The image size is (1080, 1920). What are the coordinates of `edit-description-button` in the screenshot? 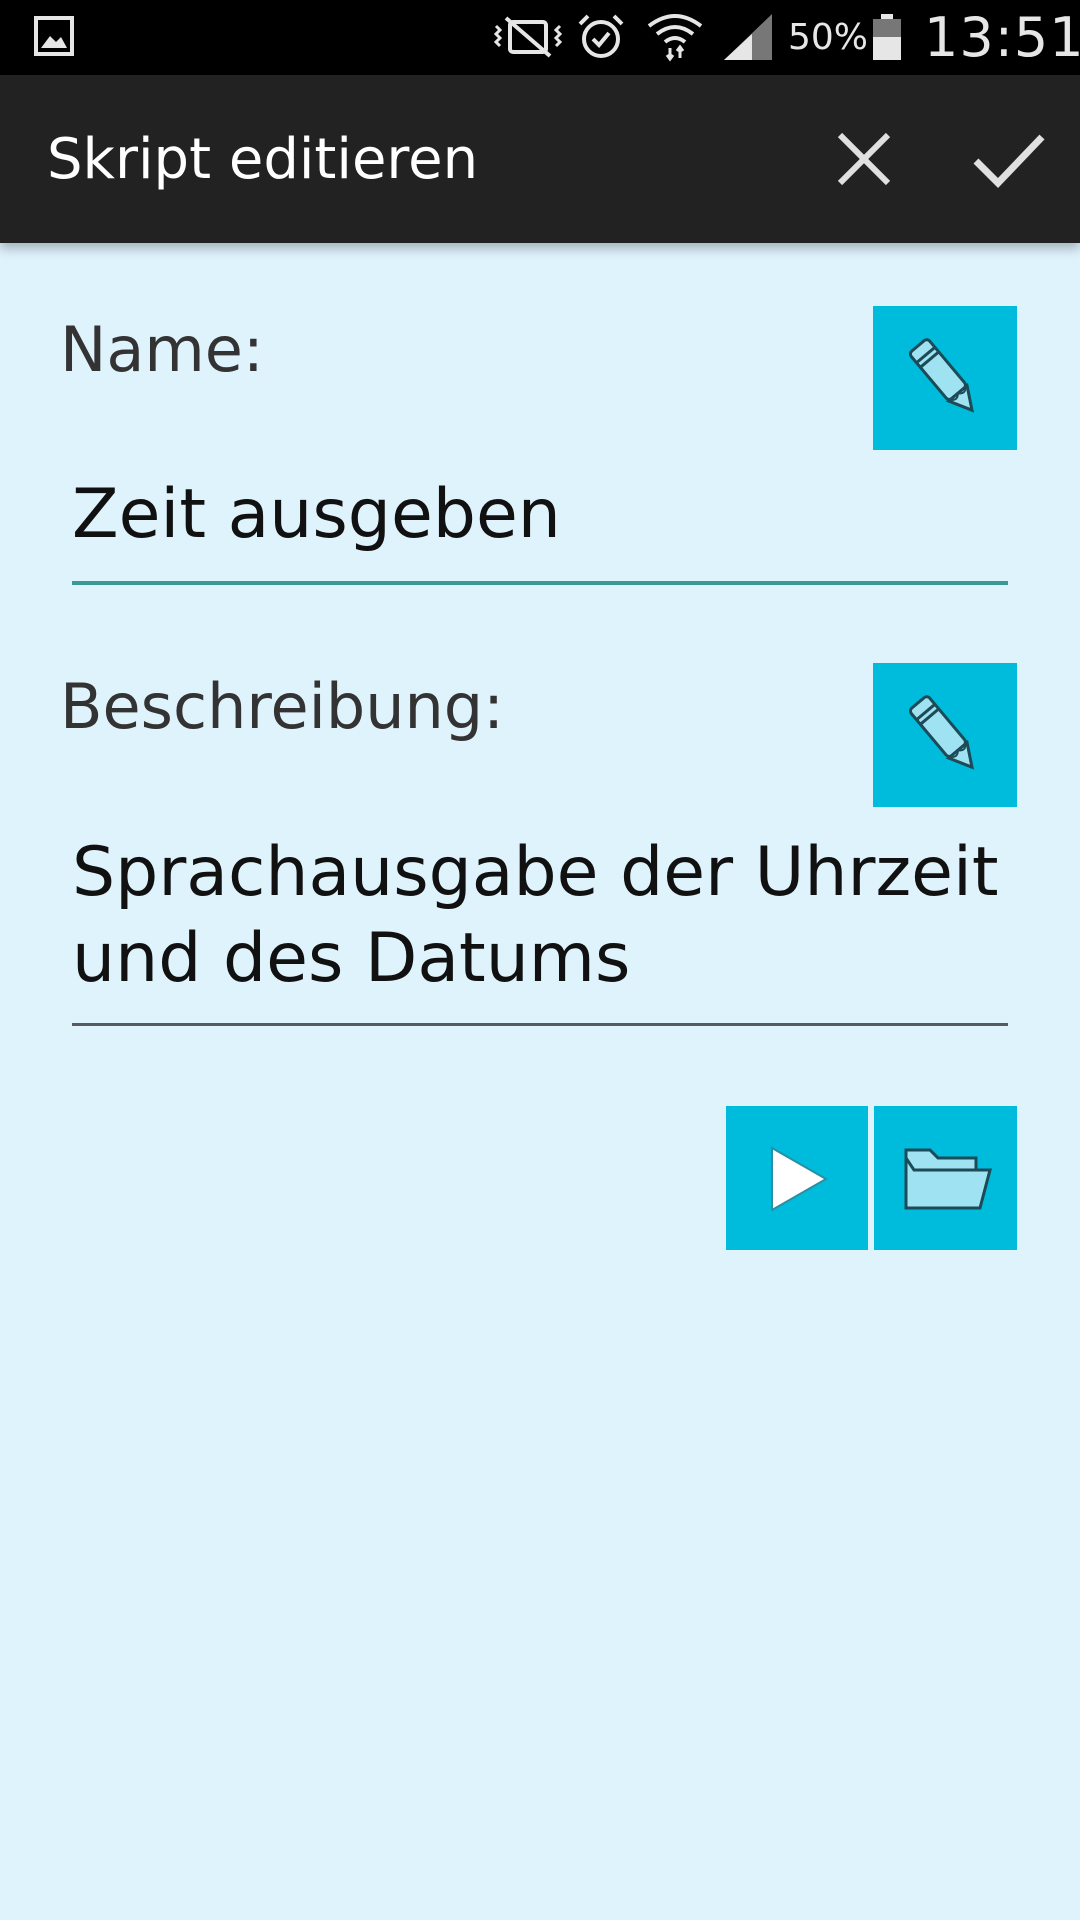 It's located at (945, 735).